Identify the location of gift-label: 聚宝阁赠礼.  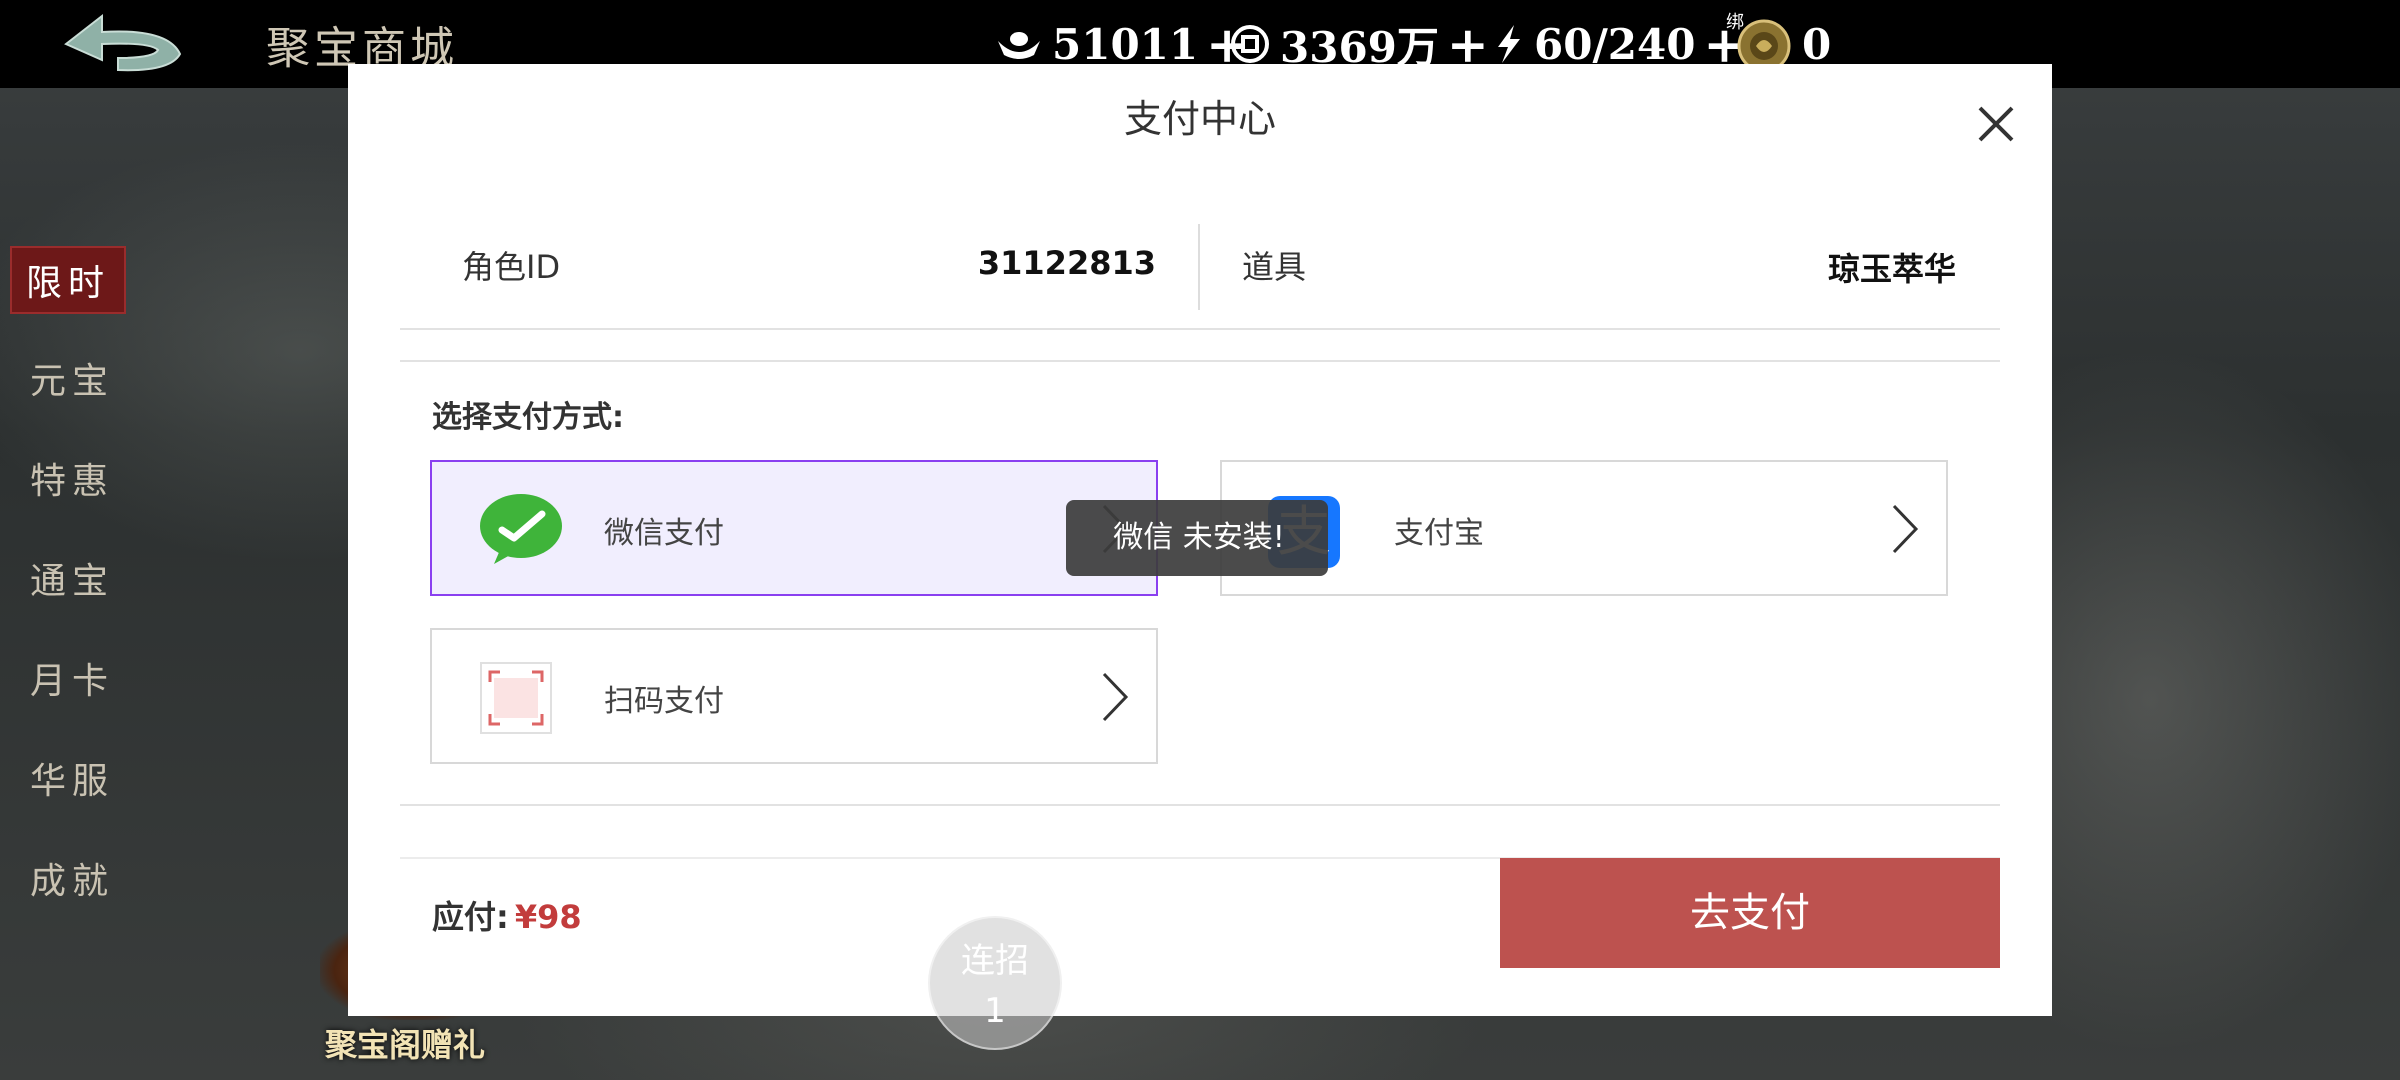
(405, 1043).